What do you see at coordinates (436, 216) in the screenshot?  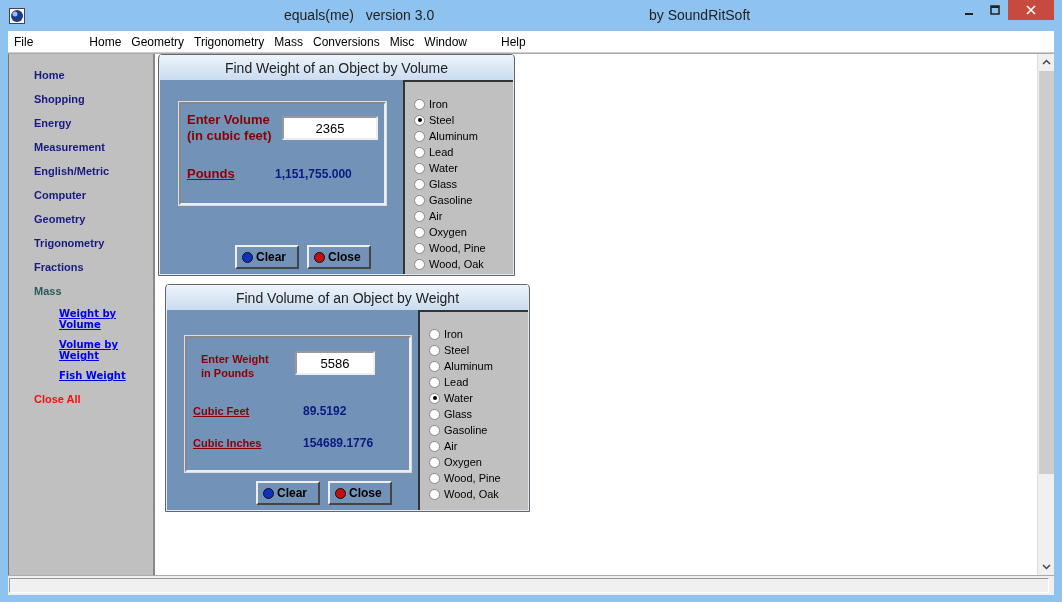 I see `radio-label: Air` at bounding box center [436, 216].